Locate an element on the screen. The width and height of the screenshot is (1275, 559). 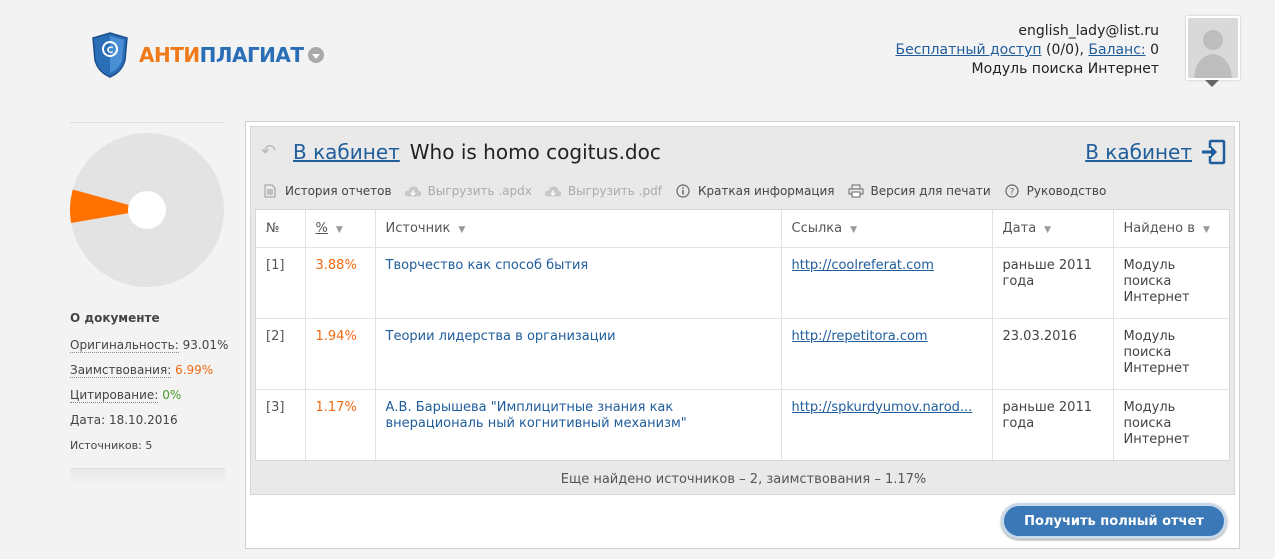
source-title: Теории лидерства в организации is located at coordinates (578, 354).